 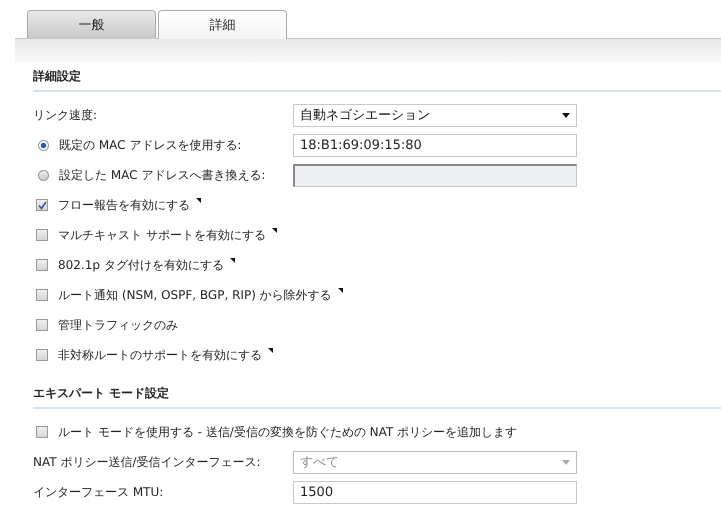 What do you see at coordinates (118, 325) in the screenshot?
I see `checkbox-label: 管理トラフィックのみ` at bounding box center [118, 325].